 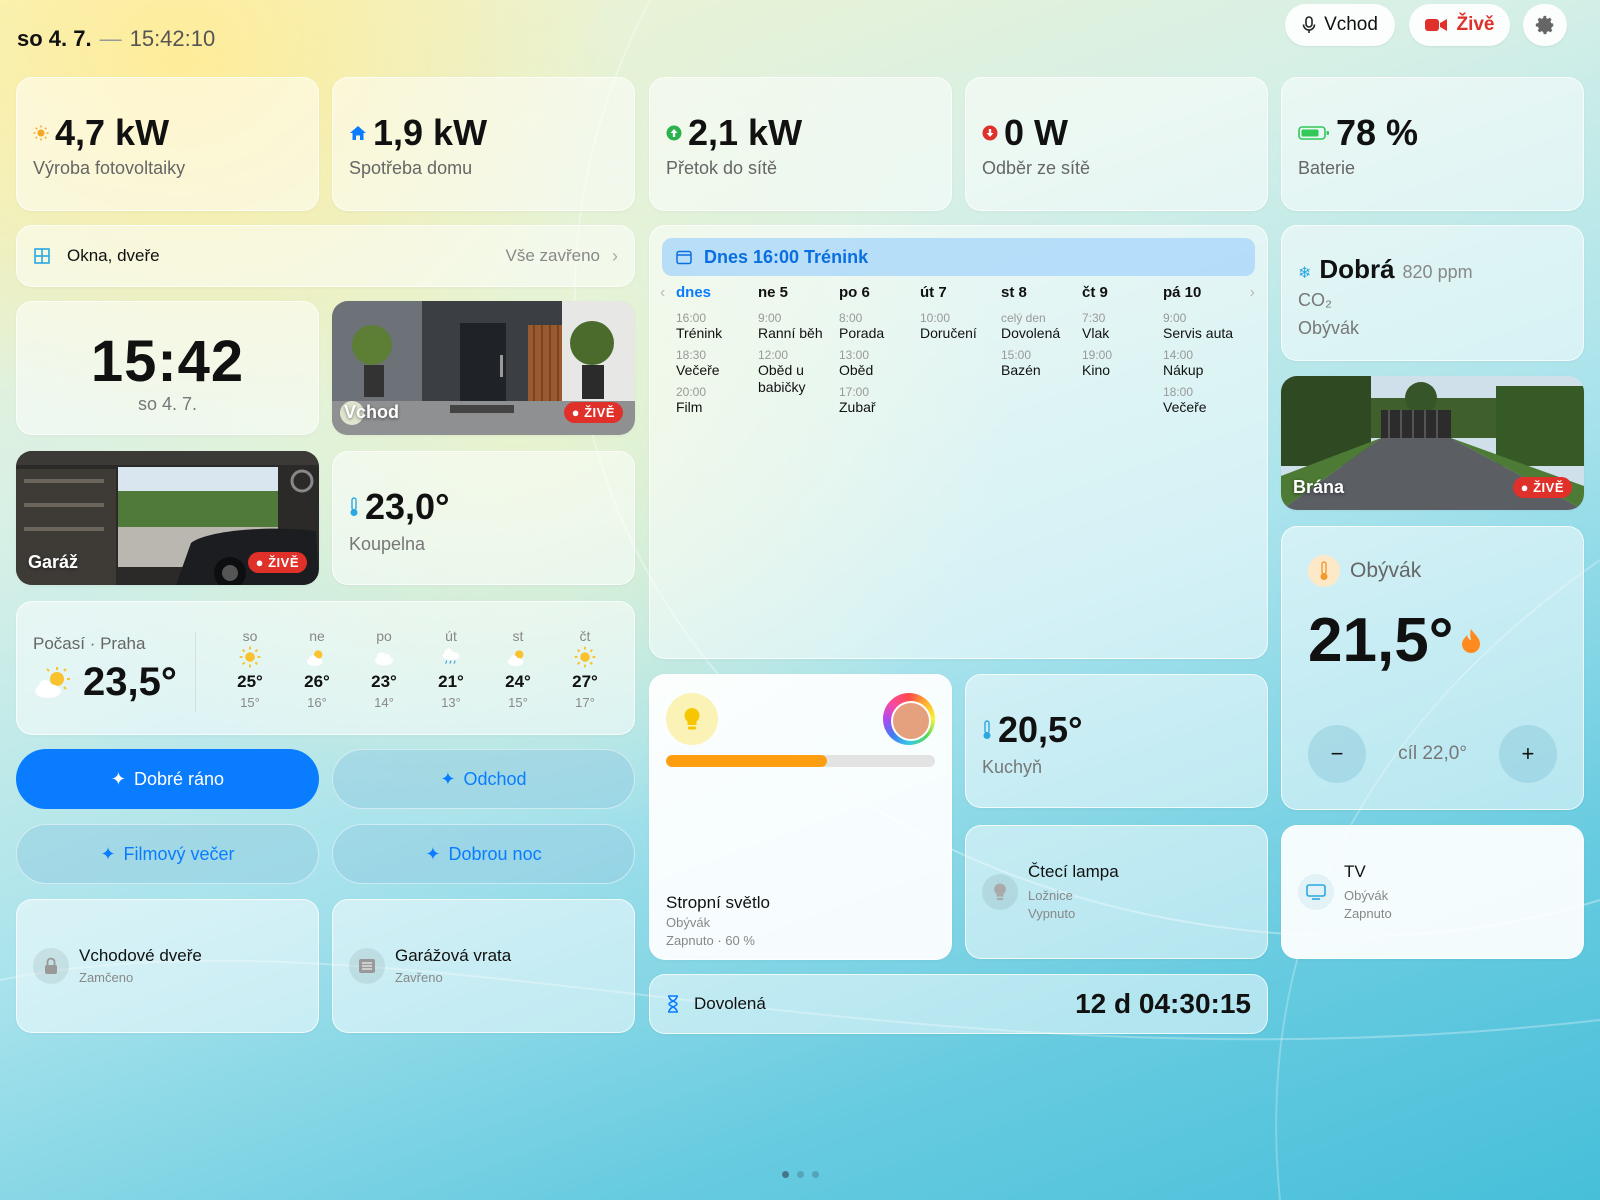 What do you see at coordinates (1041, 326) in the screenshot?
I see `calendar-event: celý den Dovolená` at bounding box center [1041, 326].